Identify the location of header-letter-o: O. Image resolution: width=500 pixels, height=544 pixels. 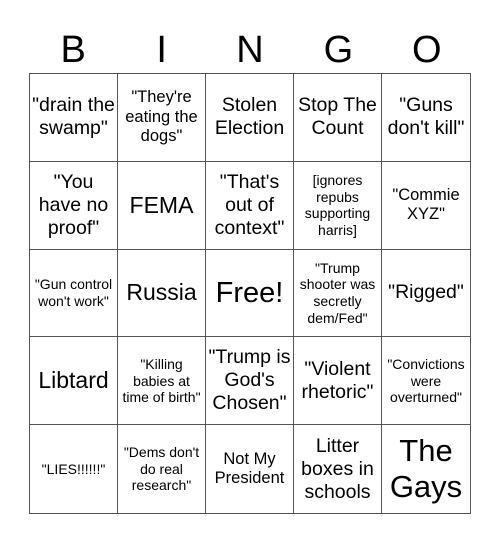
(427, 50).